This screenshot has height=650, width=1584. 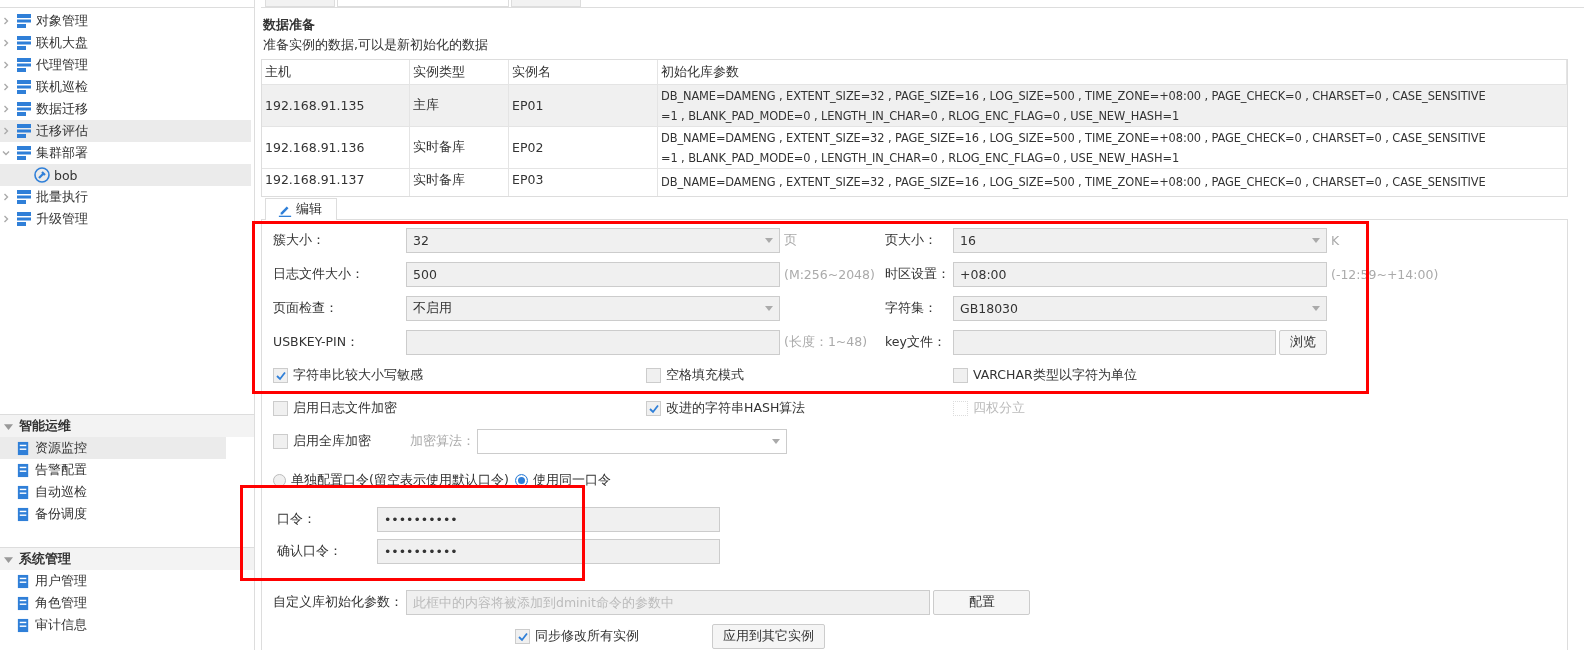 I want to click on checkbox-label: 四权分立, so click(x=999, y=408).